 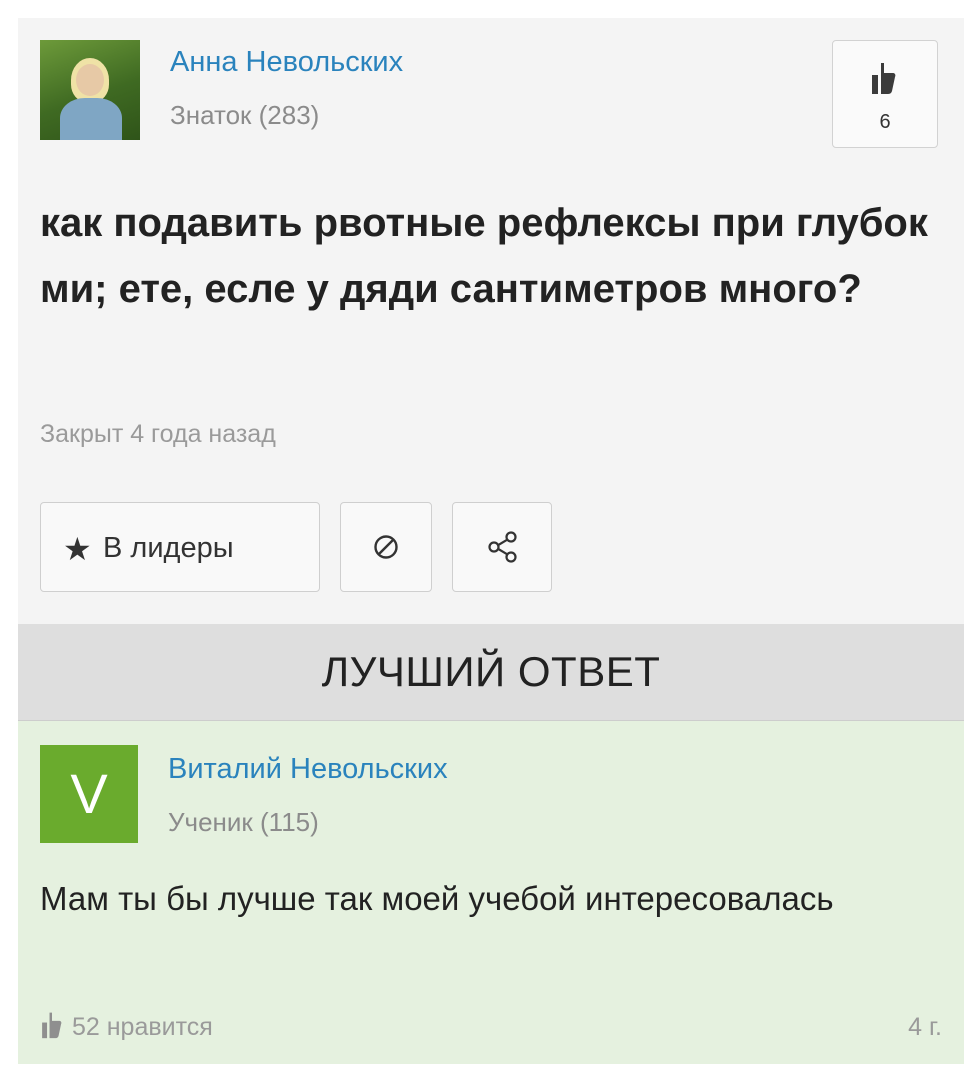 I want to click on share-icon, so click(x=502, y=547).